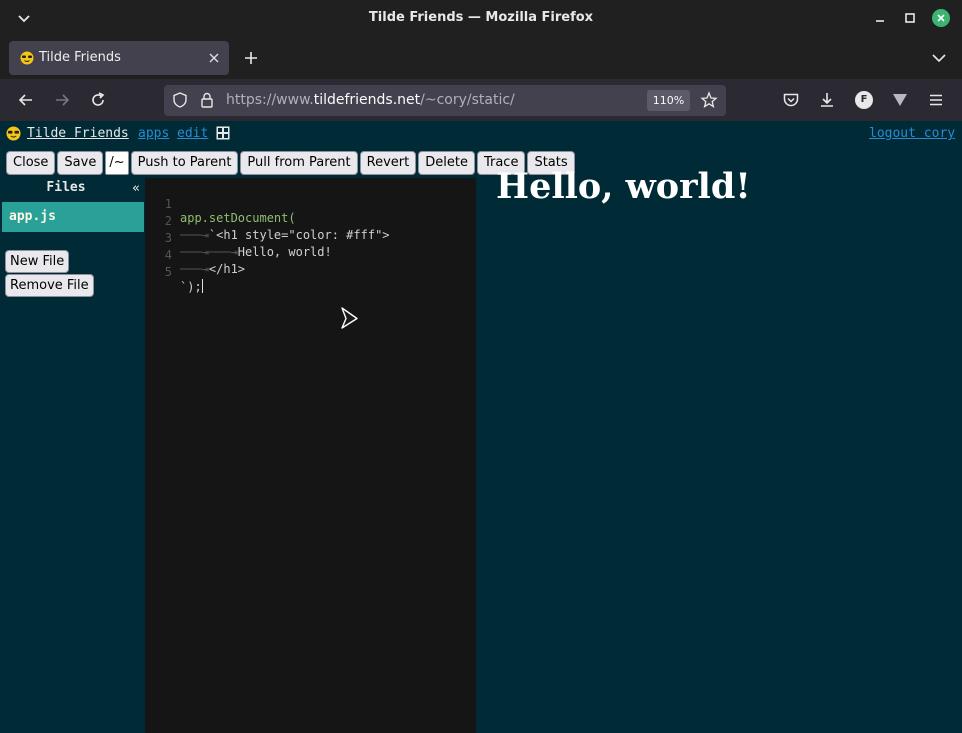 The height and width of the screenshot is (733, 962). What do you see at coordinates (936, 100) in the screenshot?
I see `hamburger-menu-icon` at bounding box center [936, 100].